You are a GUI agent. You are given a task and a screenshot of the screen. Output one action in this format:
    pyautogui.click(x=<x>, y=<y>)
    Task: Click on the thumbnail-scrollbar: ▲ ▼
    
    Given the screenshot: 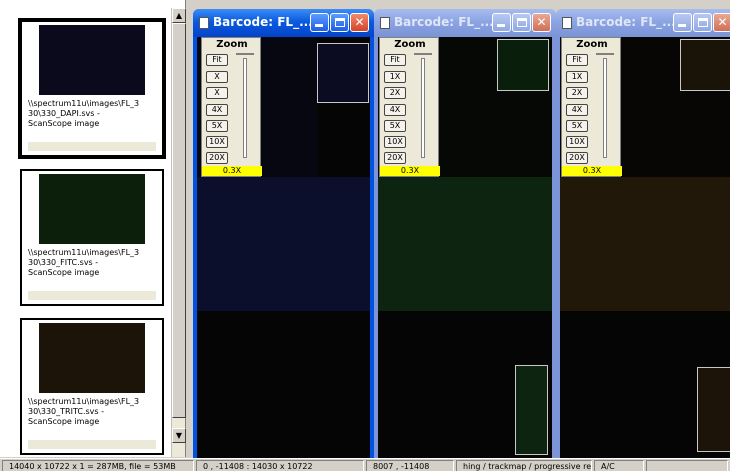 What is the action you would take?
    pyautogui.click(x=178, y=232)
    